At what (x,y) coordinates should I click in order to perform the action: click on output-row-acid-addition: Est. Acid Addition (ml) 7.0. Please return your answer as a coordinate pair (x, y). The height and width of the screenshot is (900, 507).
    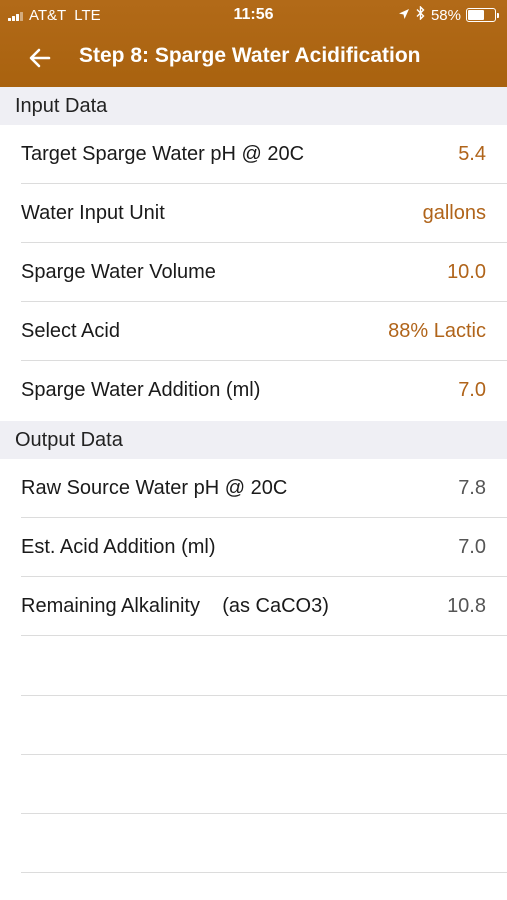
    Looking at the image, I should click on (264, 547).